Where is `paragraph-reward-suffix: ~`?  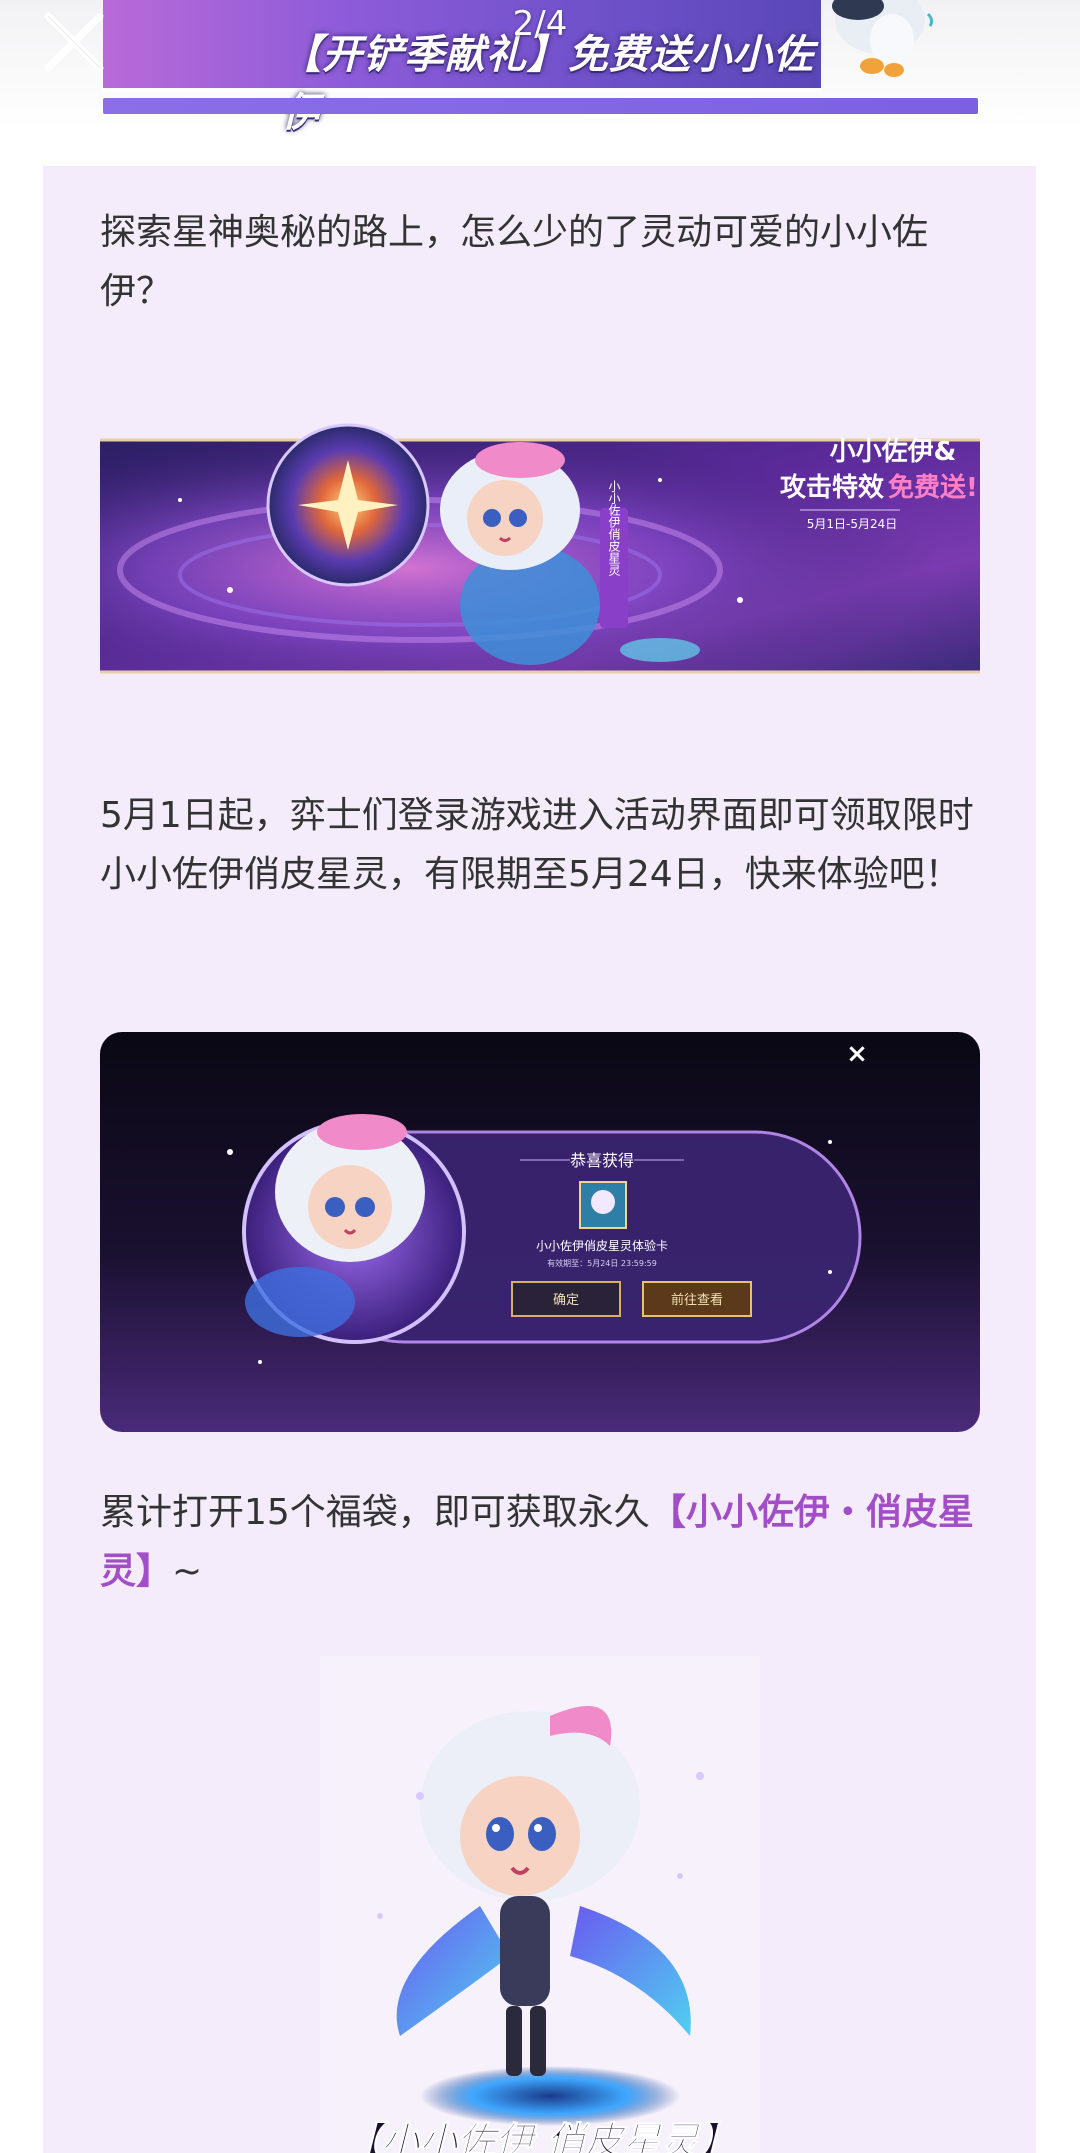 paragraph-reward-suffix: ~ is located at coordinates (187, 1571).